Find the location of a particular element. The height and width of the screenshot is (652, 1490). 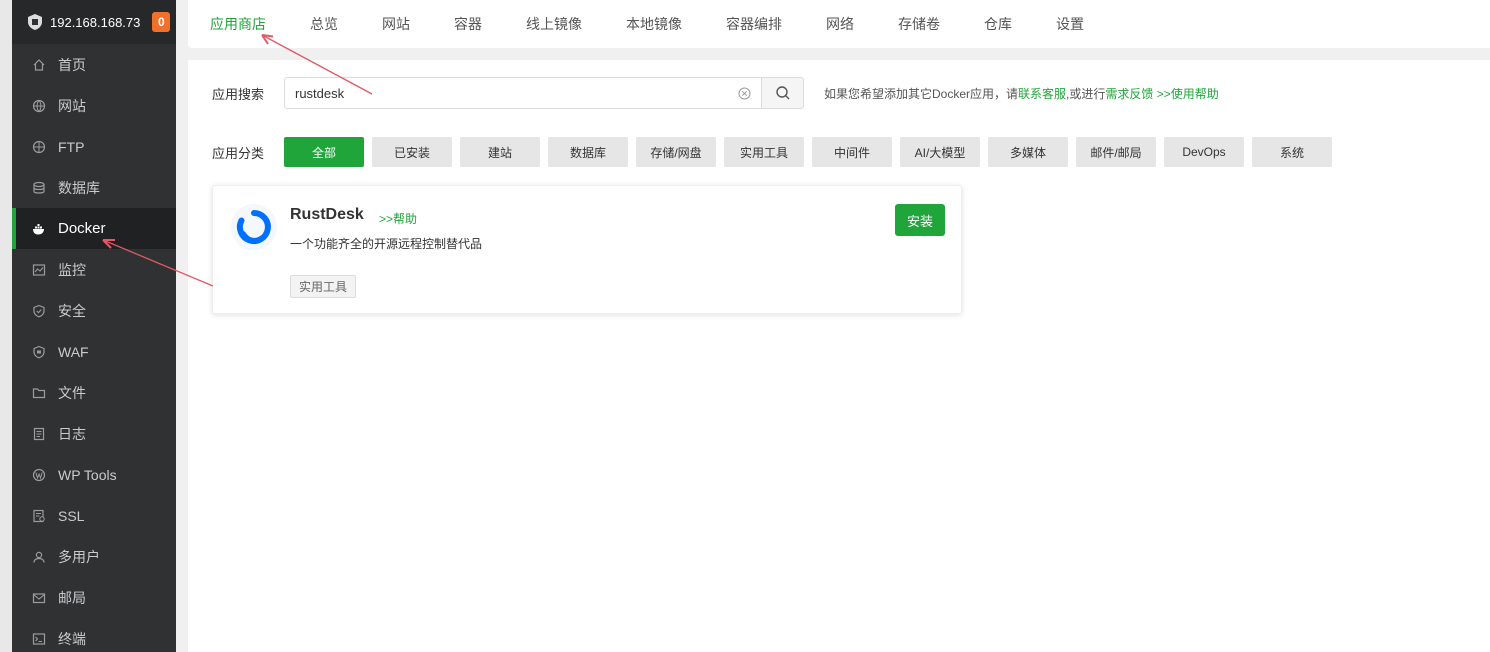

feedback-link: 需求反馈 is located at coordinates (1129, 94).